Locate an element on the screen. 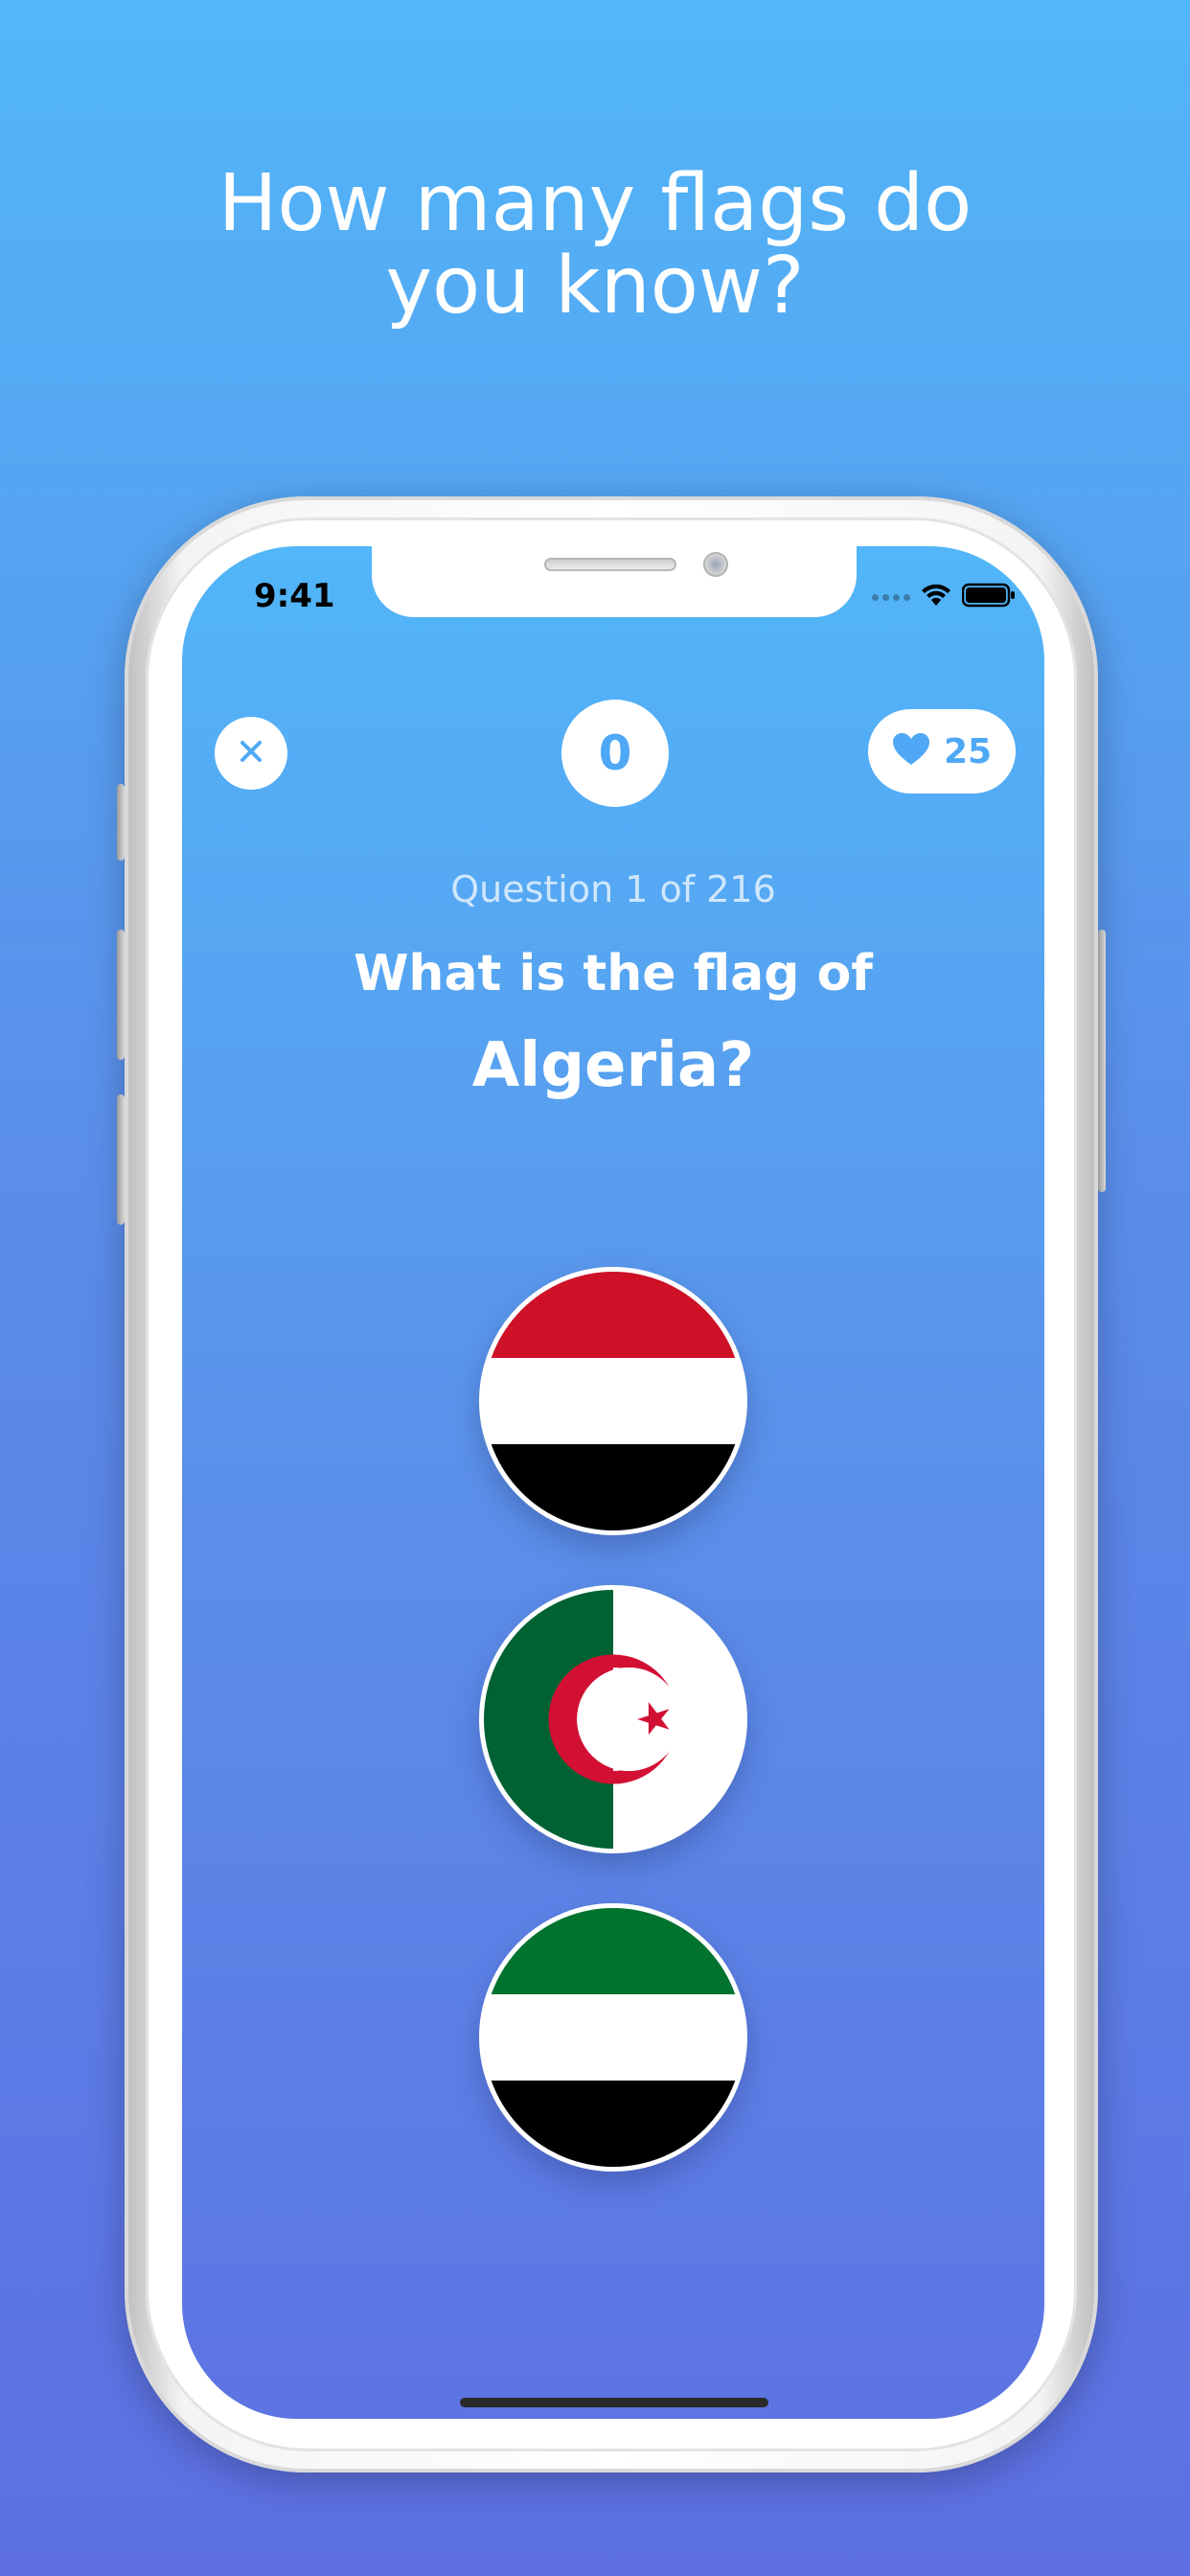 The height and width of the screenshot is (2576, 1190). phone-volume-up-button is located at coordinates (121, 995).